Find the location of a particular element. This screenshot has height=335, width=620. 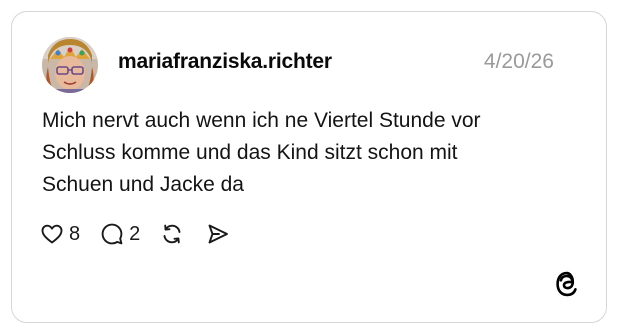

reply-count: 2 is located at coordinates (135, 233).